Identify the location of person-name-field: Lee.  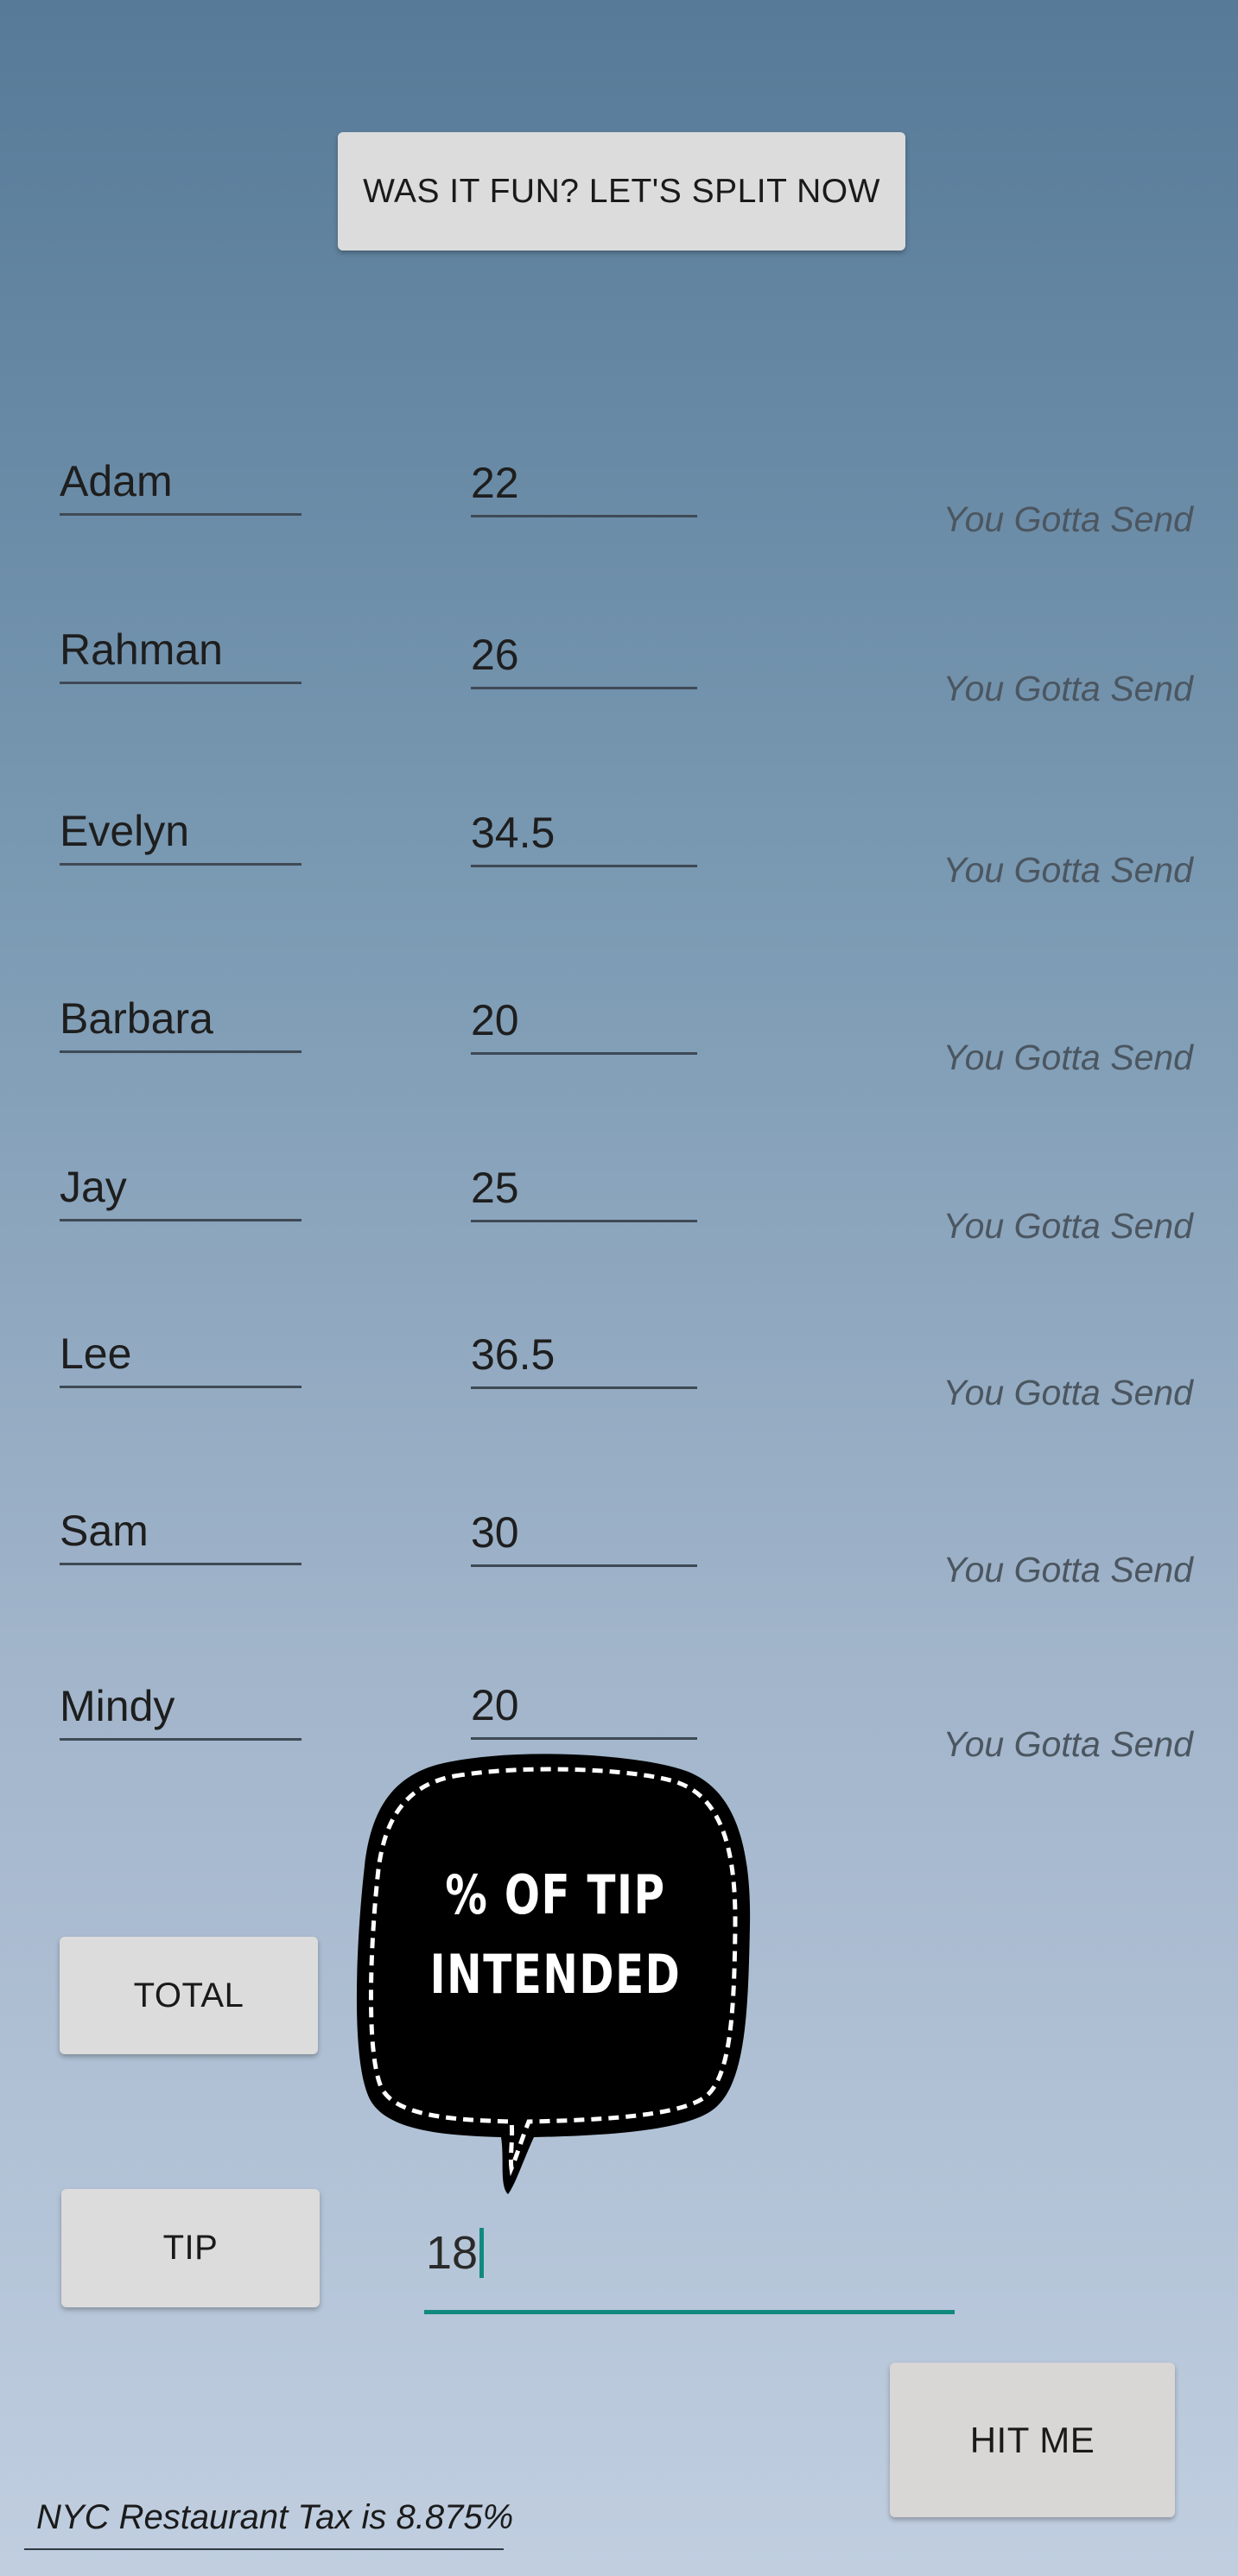
(181, 1356).